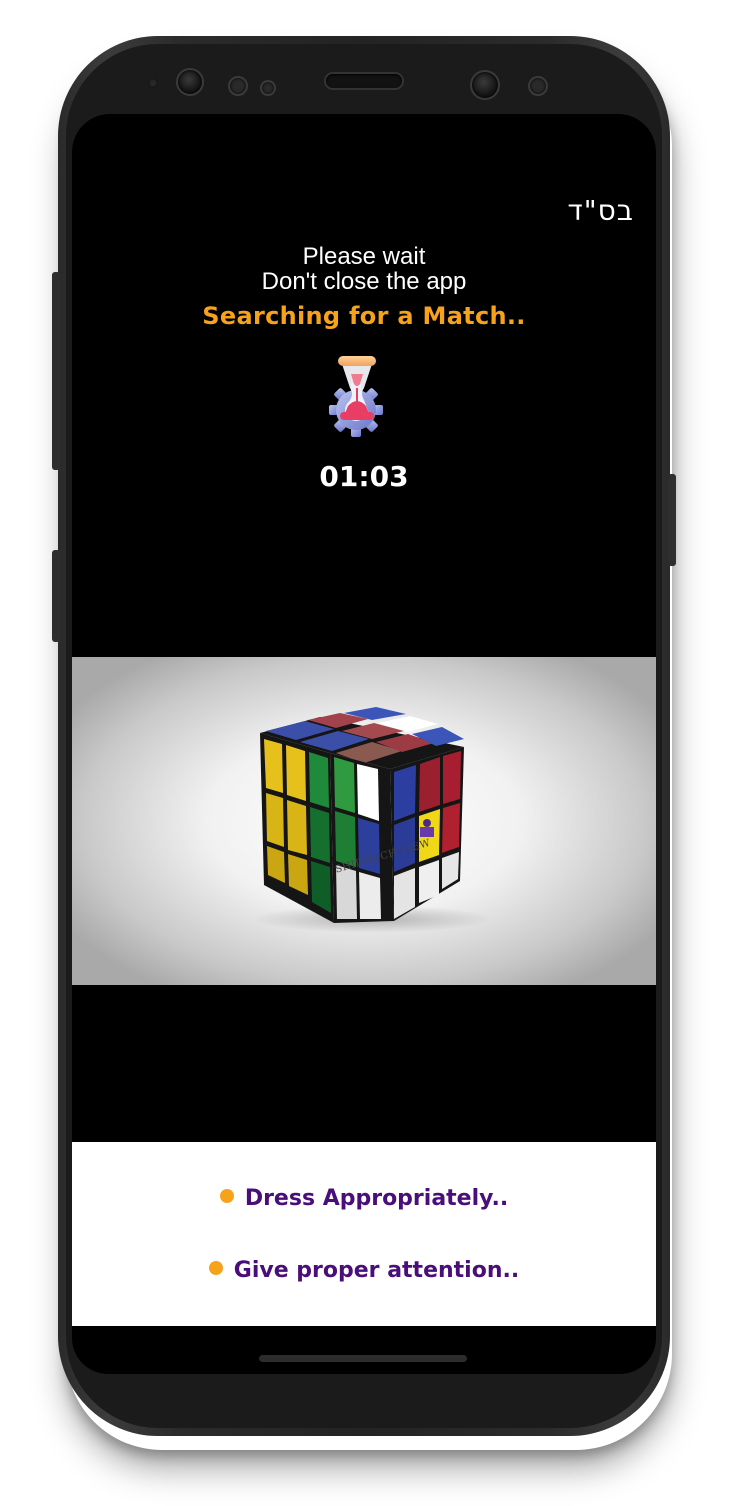  I want to click on front-camera-left, so click(190, 82).